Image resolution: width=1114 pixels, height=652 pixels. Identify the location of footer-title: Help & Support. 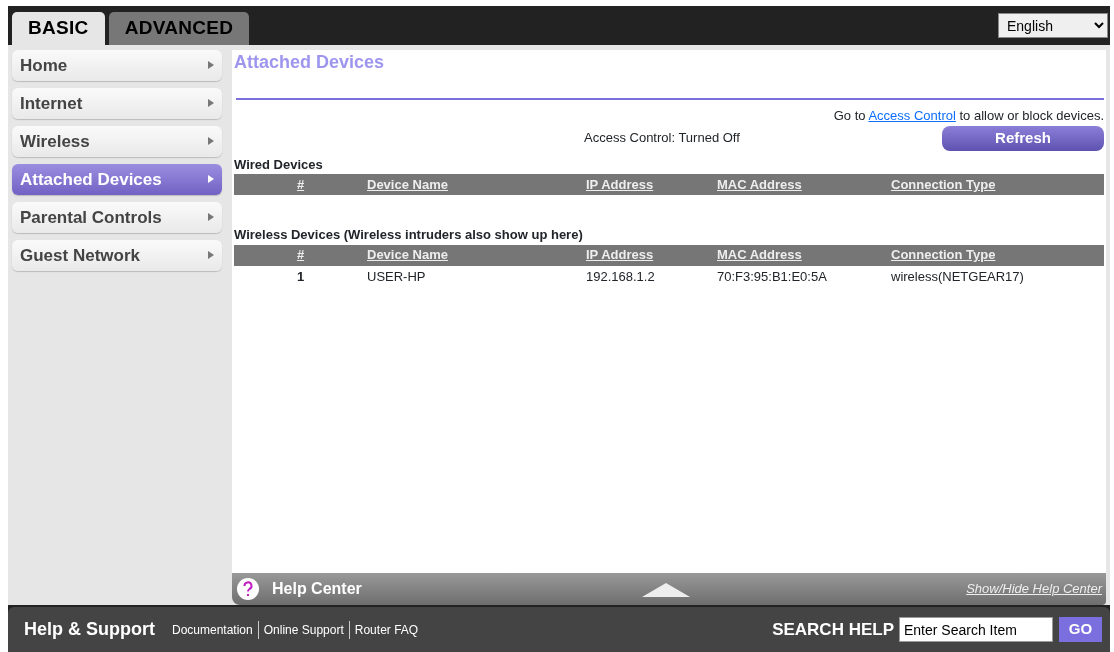
(89, 629).